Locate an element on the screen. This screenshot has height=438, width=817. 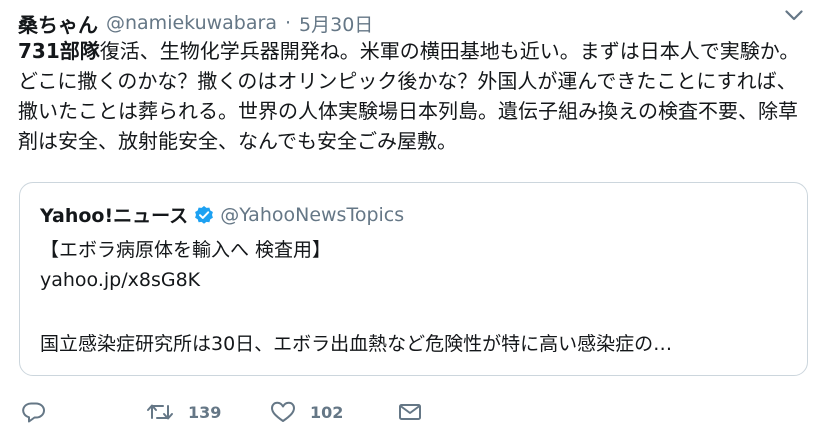
quoted-author-handle: @YahooNewsTopics is located at coordinates (312, 214).